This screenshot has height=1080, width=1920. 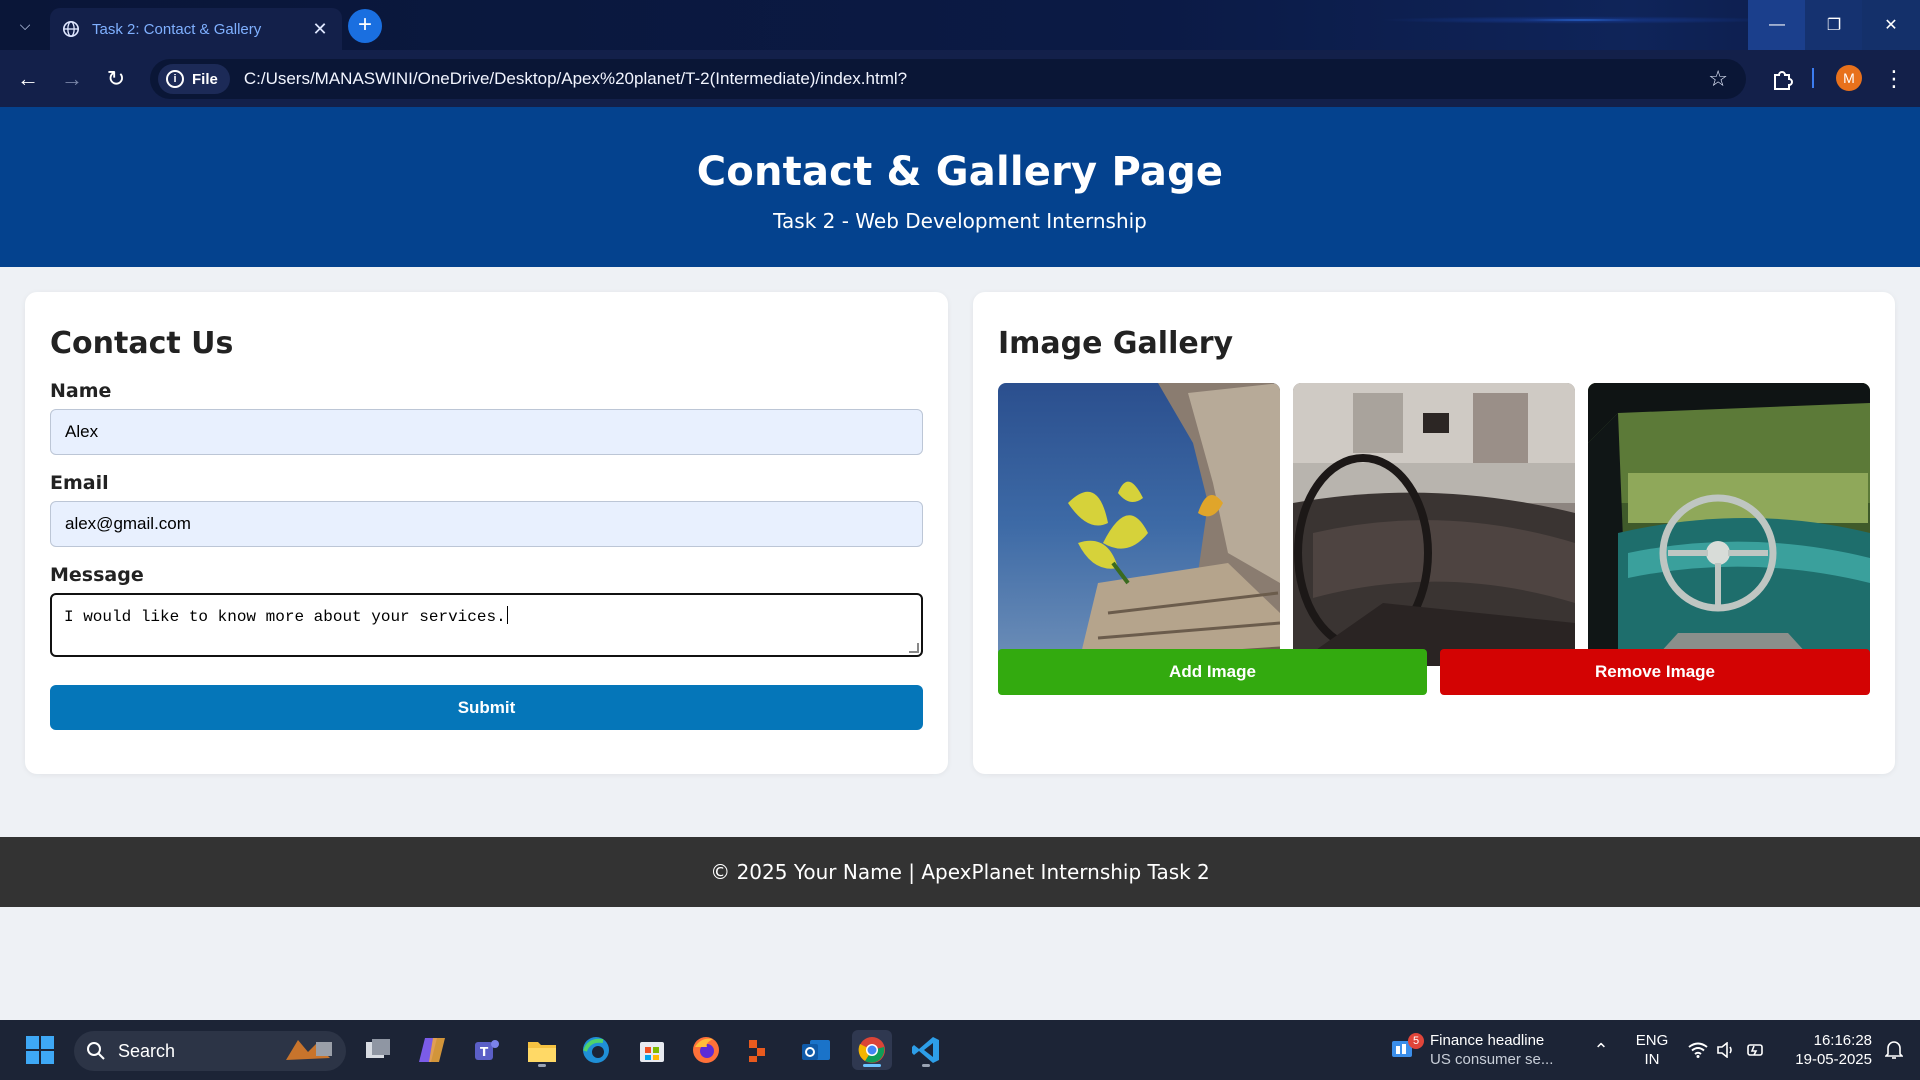 I want to click on page-subtitle: Task 2 - Web Development Internship, so click(x=960, y=221).